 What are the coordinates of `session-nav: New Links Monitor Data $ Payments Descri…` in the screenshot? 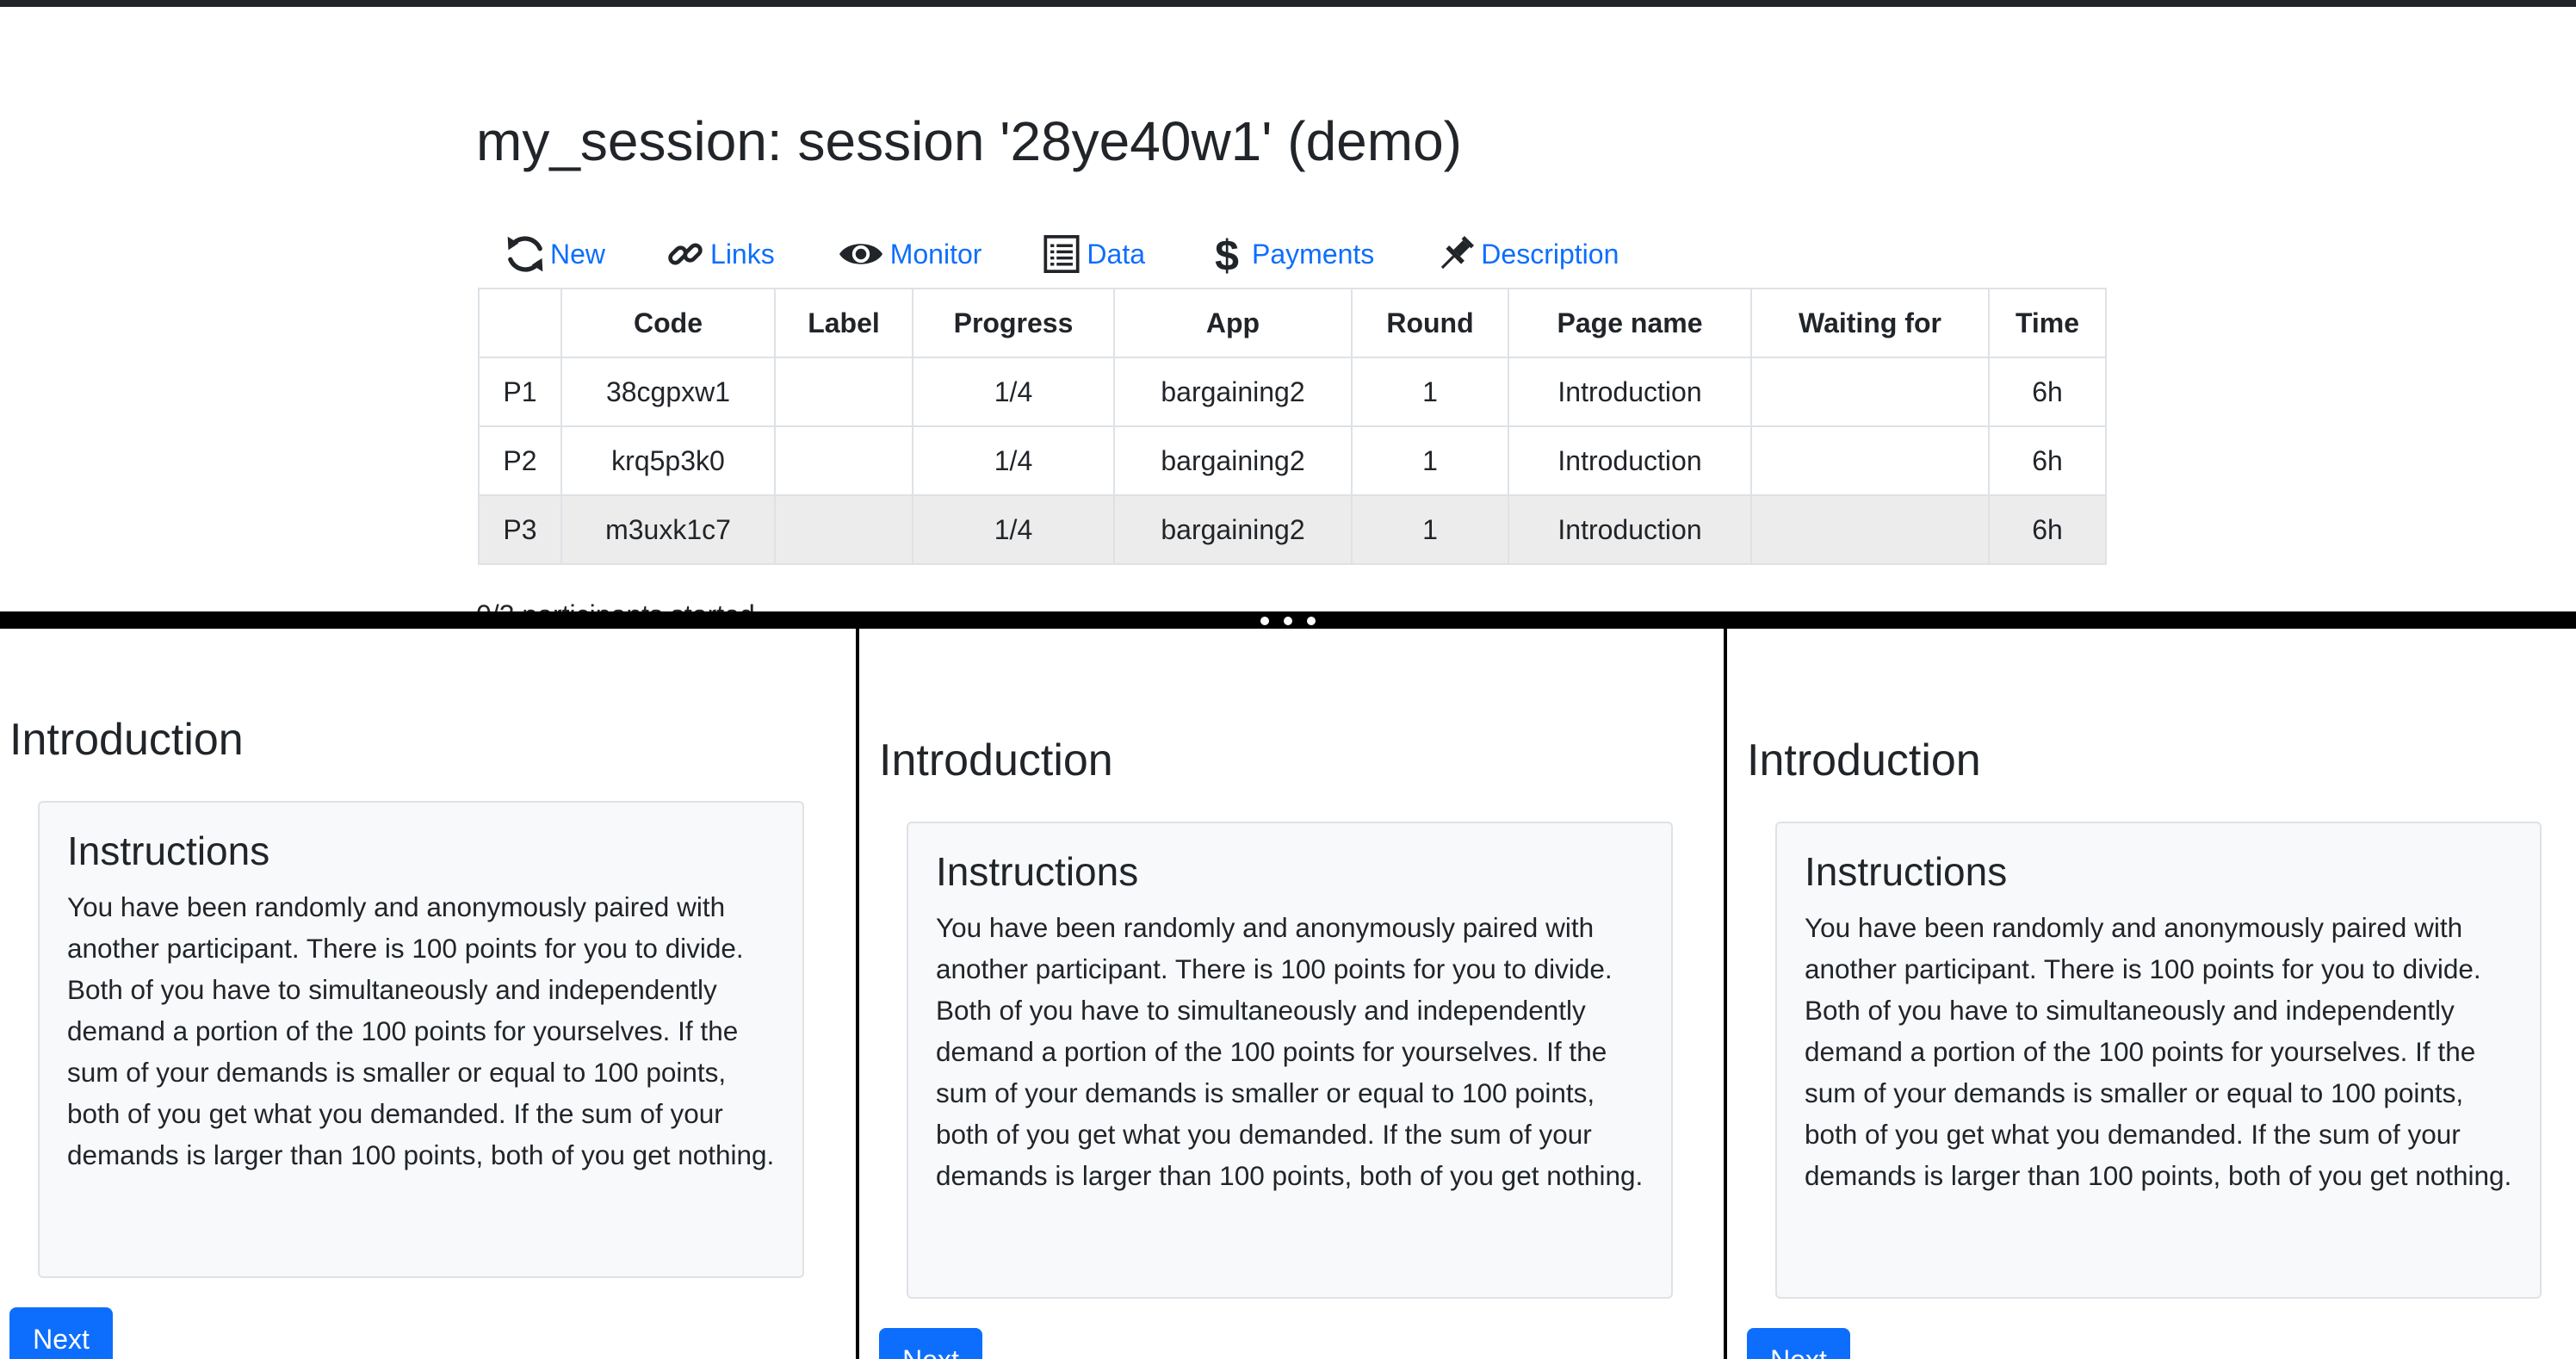 It's located at (1091, 254).